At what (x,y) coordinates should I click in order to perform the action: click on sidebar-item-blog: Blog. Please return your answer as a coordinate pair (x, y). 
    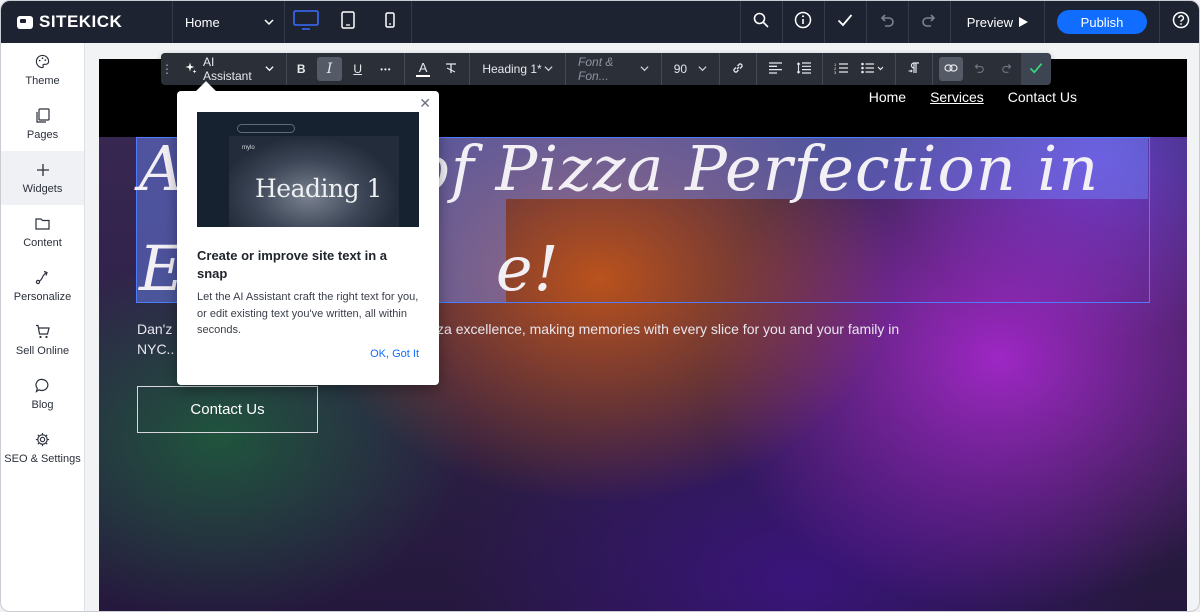
    Looking at the image, I should click on (42, 394).